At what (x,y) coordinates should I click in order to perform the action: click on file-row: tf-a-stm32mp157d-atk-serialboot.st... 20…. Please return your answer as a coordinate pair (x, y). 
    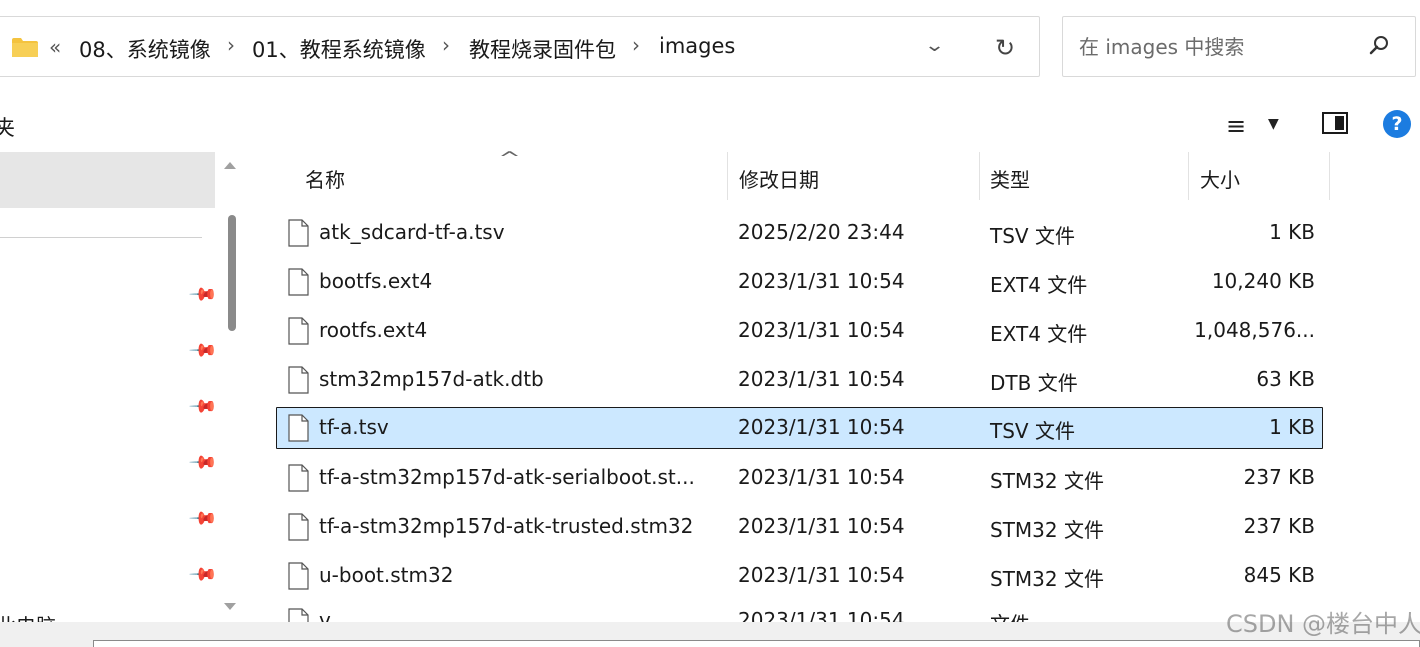
    Looking at the image, I should click on (799, 478).